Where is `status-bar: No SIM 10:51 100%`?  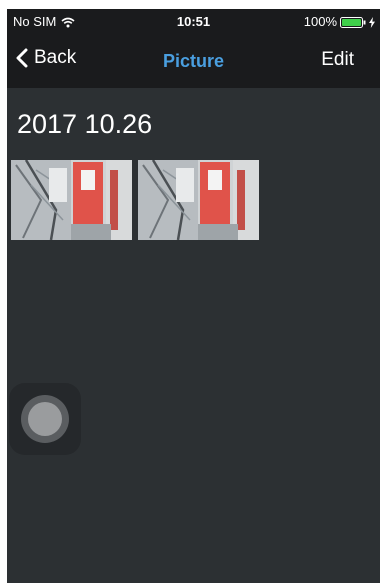
status-bar: No SIM 10:51 100% is located at coordinates (193, 22).